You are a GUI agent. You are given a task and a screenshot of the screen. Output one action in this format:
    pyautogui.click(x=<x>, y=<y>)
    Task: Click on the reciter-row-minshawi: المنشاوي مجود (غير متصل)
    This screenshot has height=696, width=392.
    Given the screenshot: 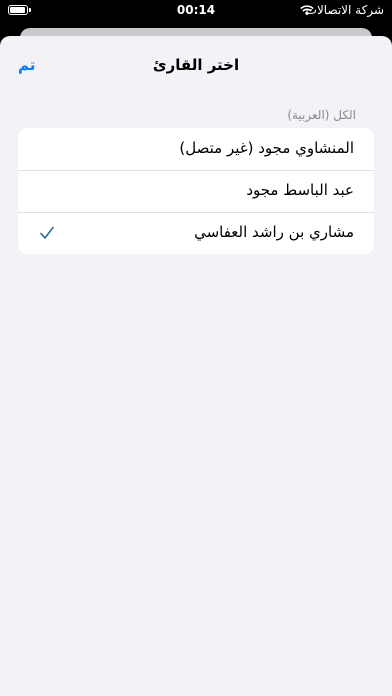 What is the action you would take?
    pyautogui.click(x=196, y=149)
    